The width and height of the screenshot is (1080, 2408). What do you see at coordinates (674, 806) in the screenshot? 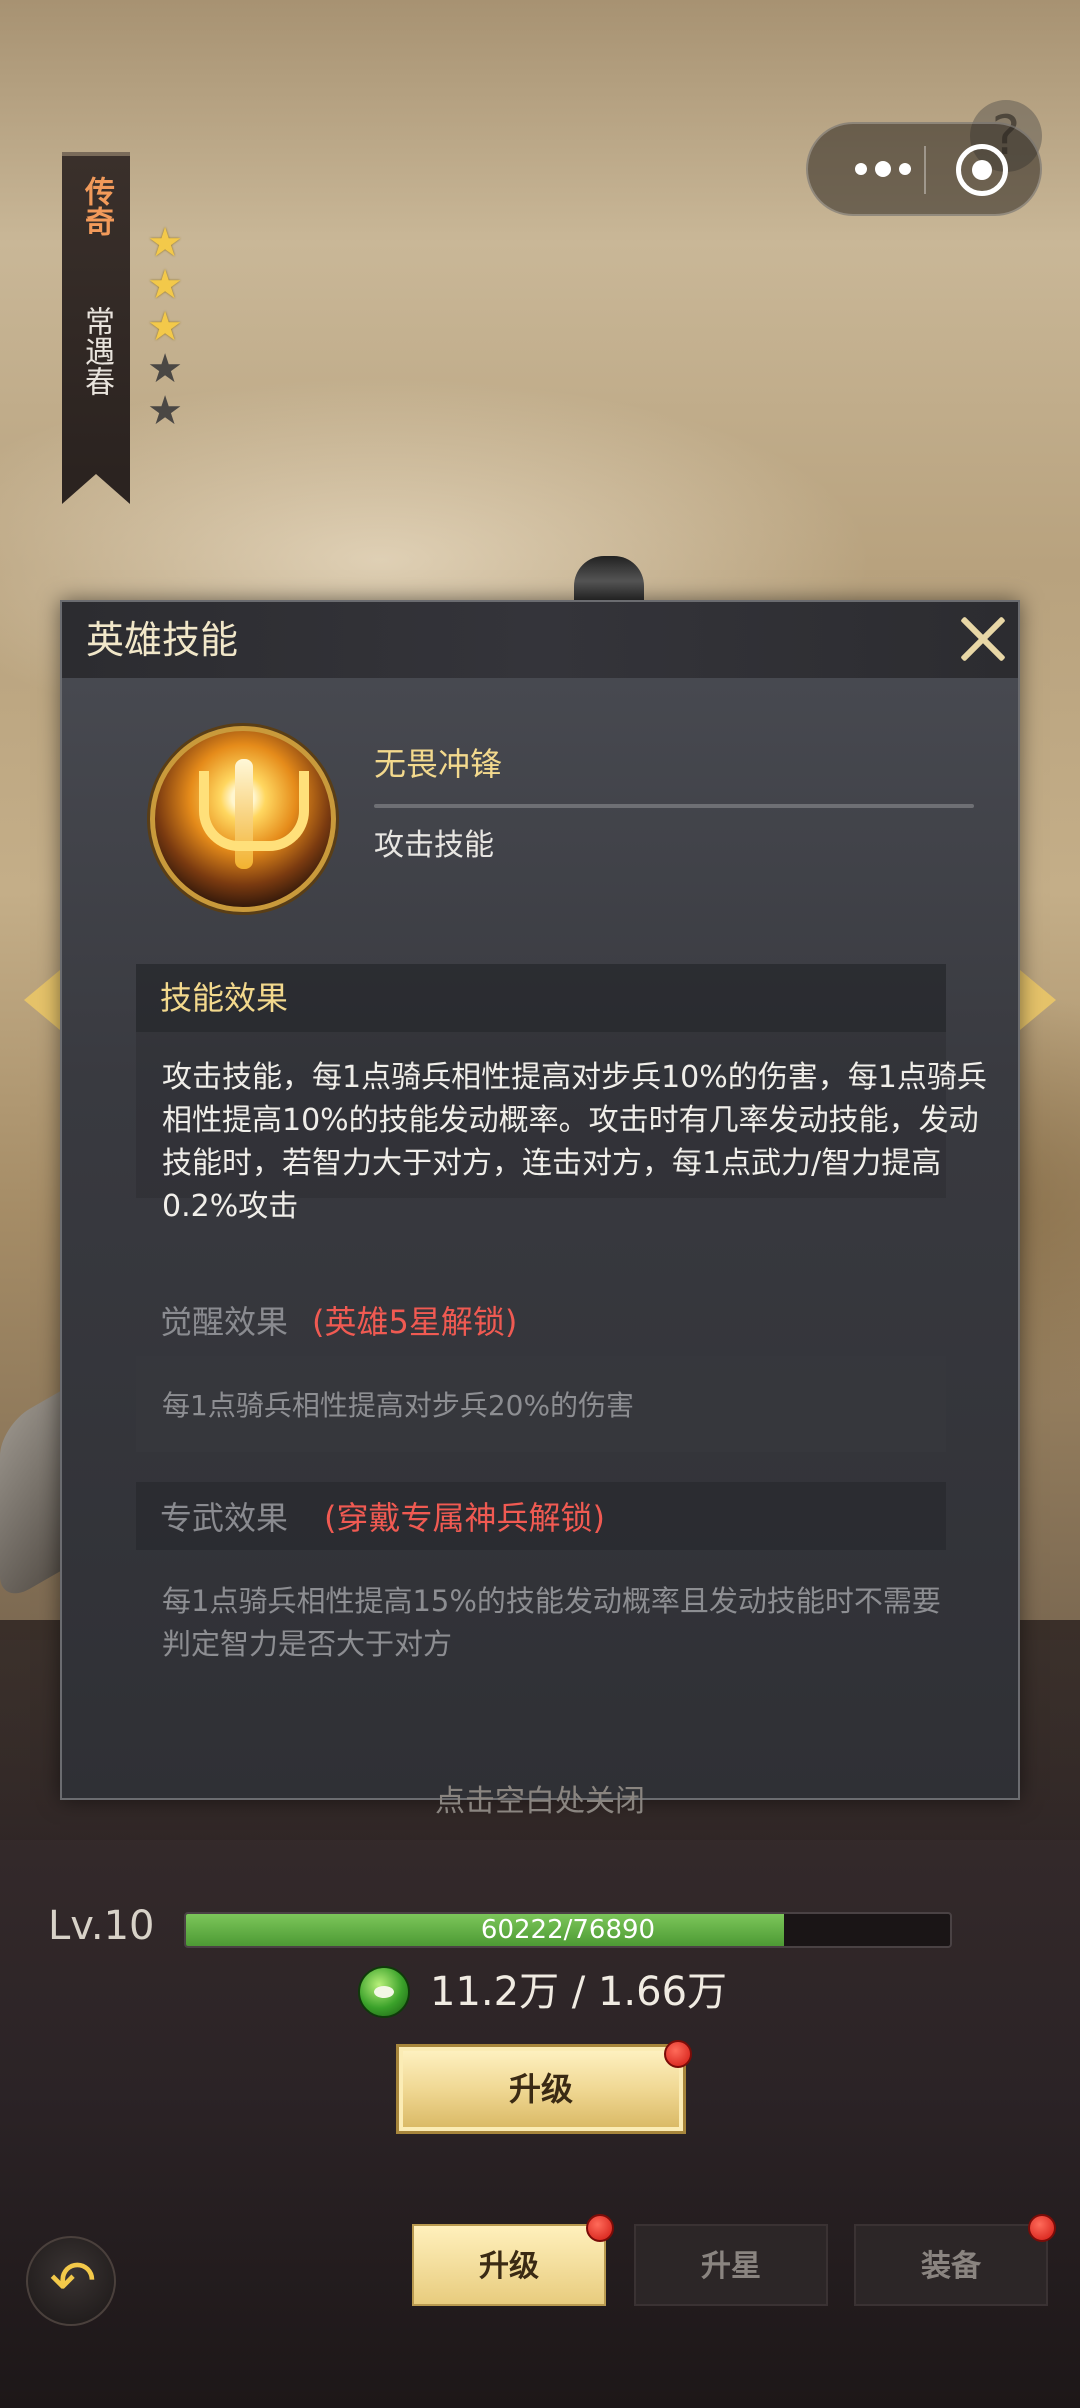
I see `skill-divider` at bounding box center [674, 806].